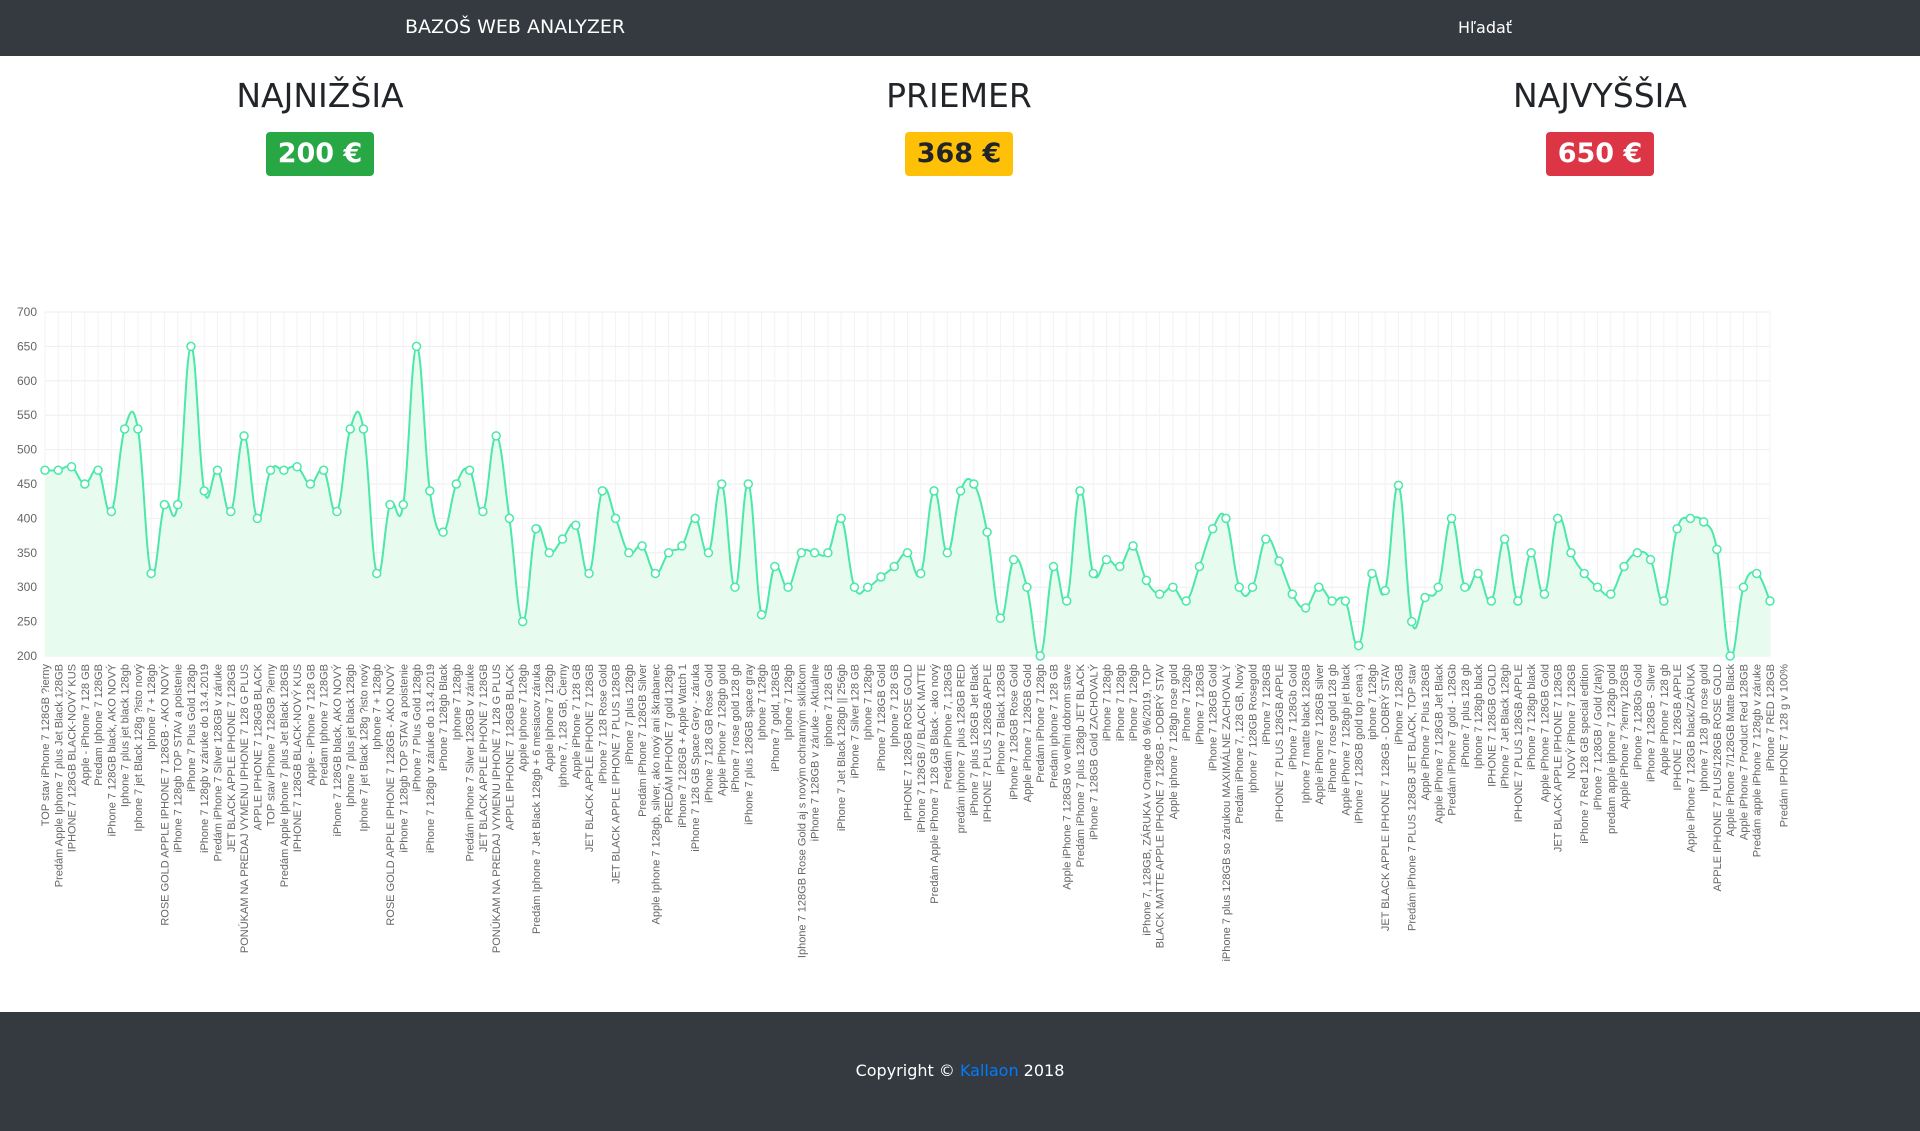 This screenshot has width=1920, height=1131. What do you see at coordinates (515, 27) in the screenshot?
I see `brand-link: BAZOŠ WEB ANALYZER` at bounding box center [515, 27].